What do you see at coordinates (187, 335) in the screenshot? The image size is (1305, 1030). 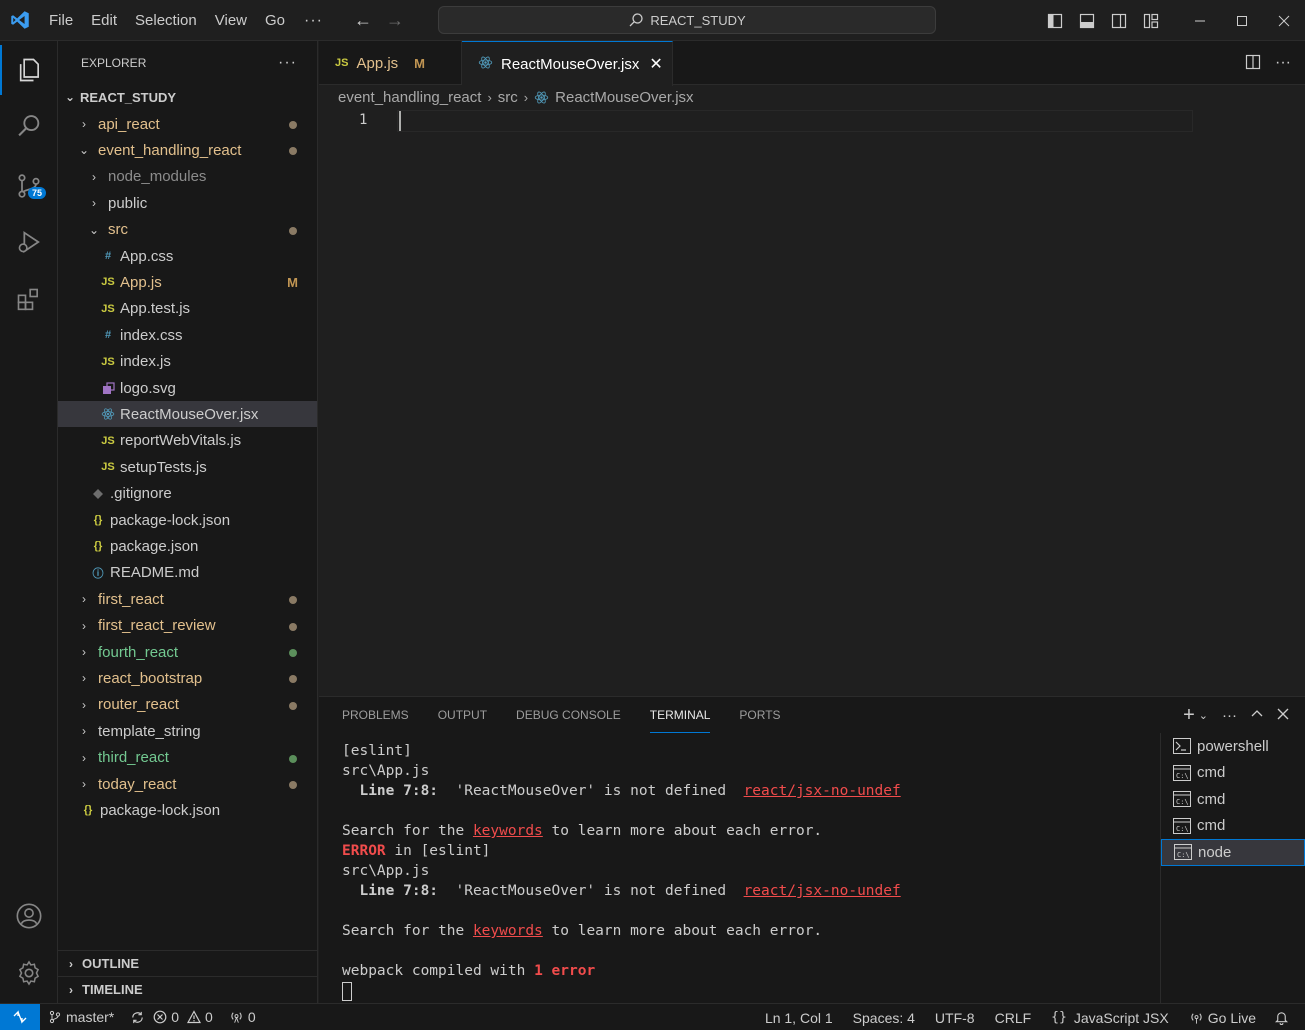 I see `tree-file: # index.css` at bounding box center [187, 335].